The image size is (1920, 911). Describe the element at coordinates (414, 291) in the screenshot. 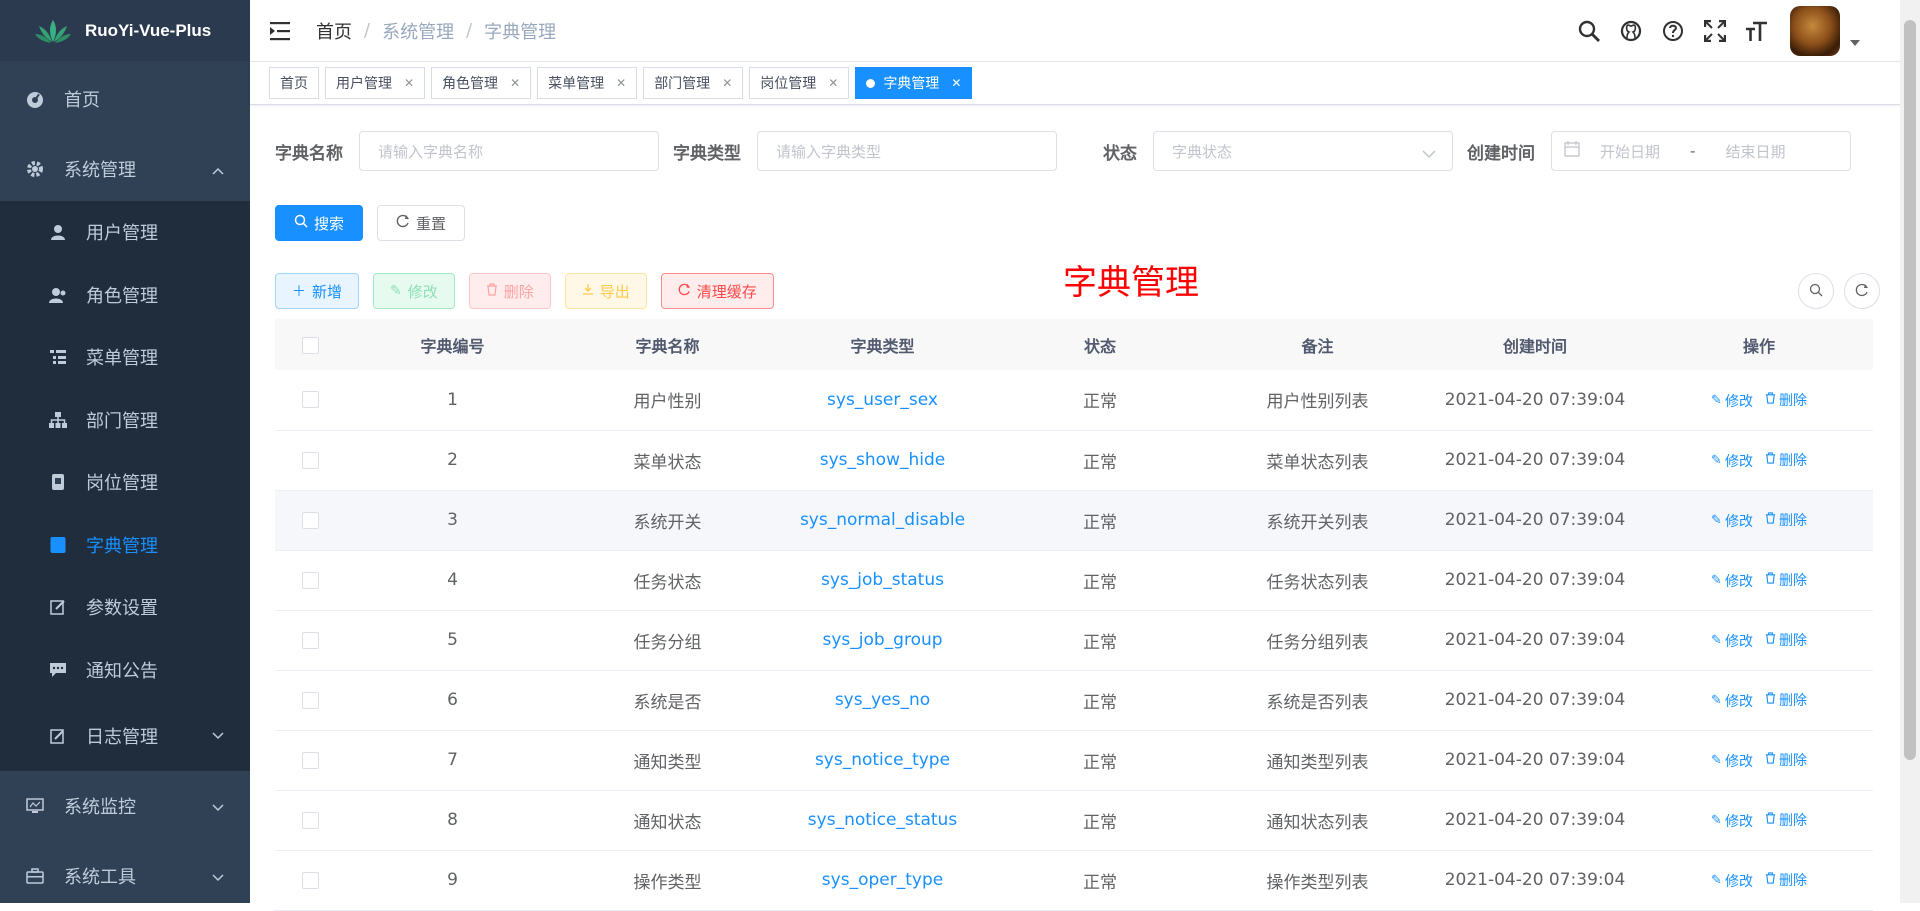

I see `edit-button: ✎ 修改` at that location.